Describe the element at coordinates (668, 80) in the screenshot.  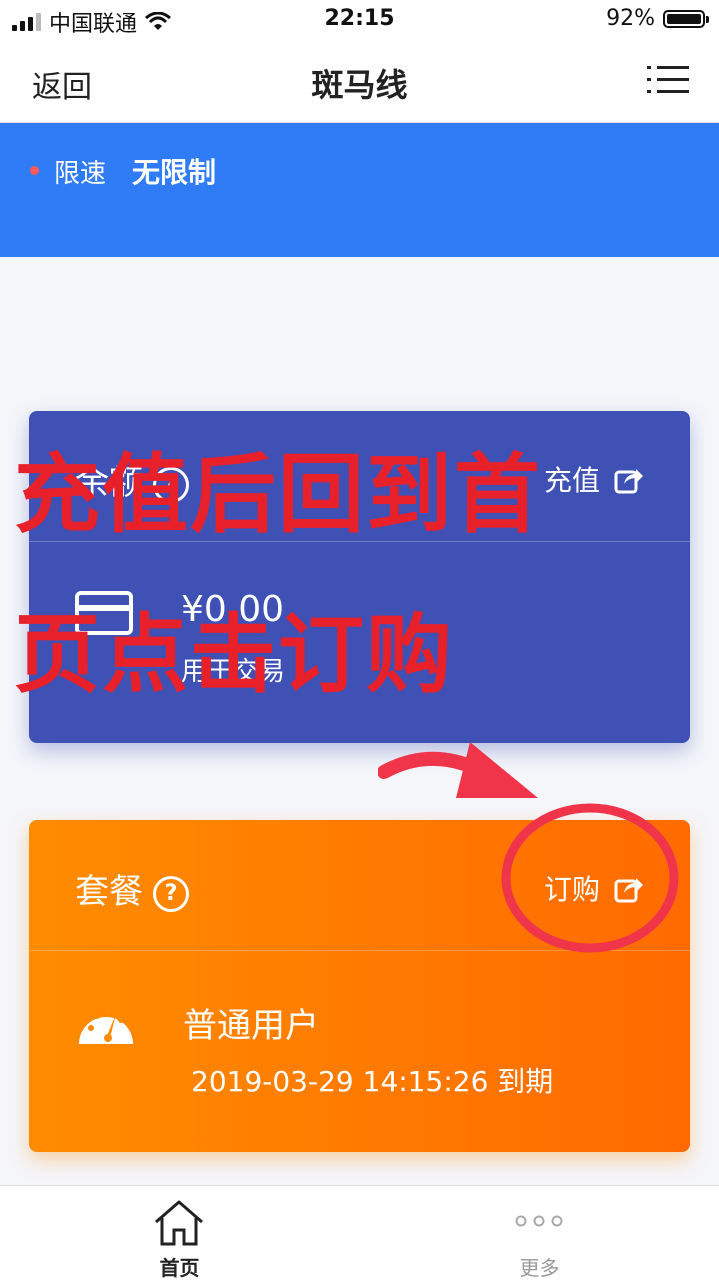
I see `menu-icon` at that location.